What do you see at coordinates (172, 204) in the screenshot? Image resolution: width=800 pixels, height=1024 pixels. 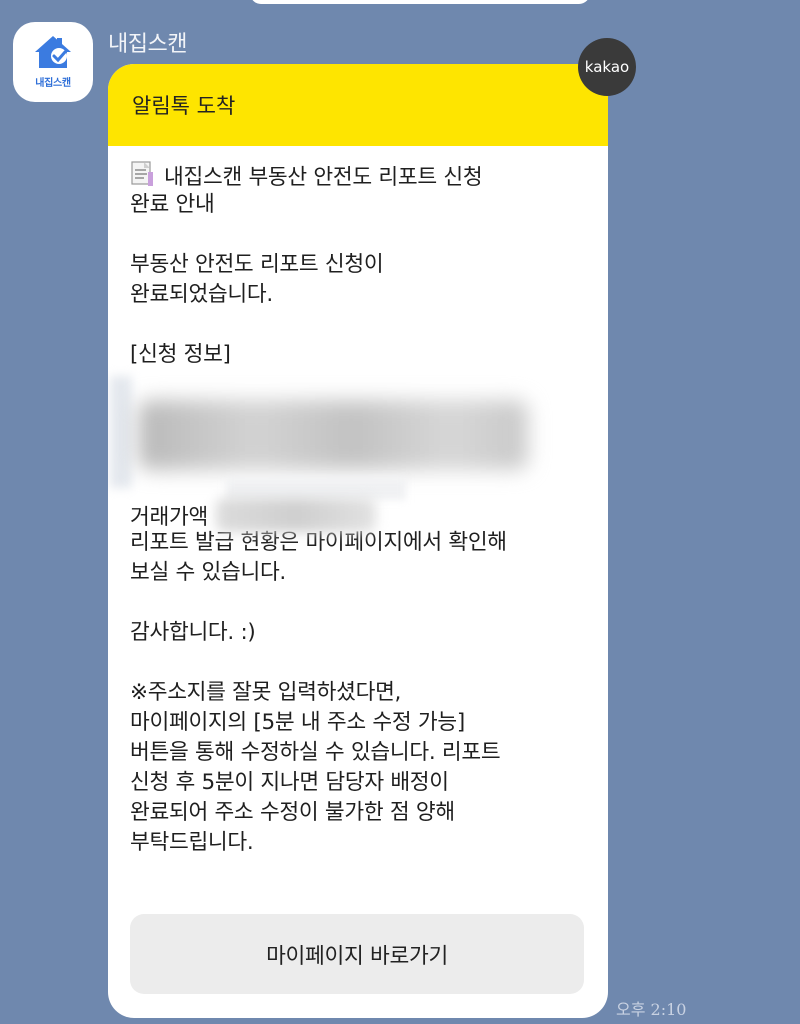 I see `message-line: 완료 안내` at bounding box center [172, 204].